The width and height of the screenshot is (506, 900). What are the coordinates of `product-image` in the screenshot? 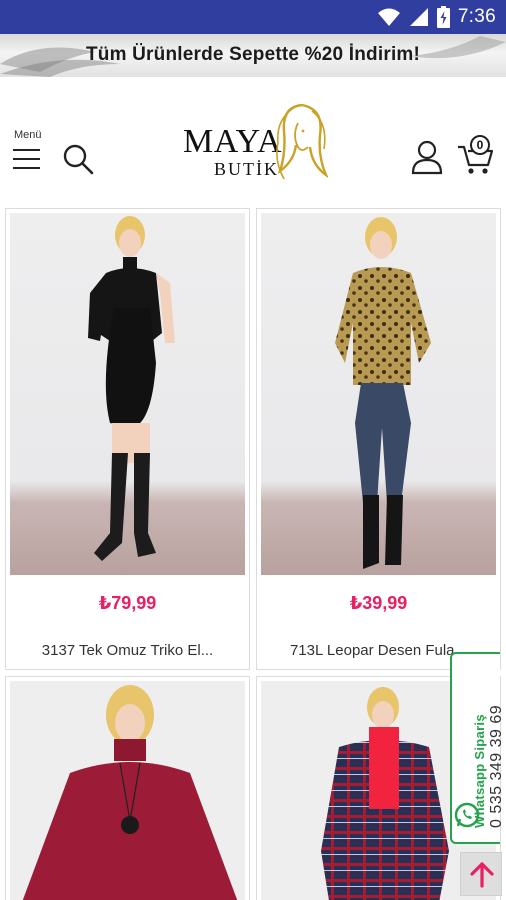 It's located at (127, 790).